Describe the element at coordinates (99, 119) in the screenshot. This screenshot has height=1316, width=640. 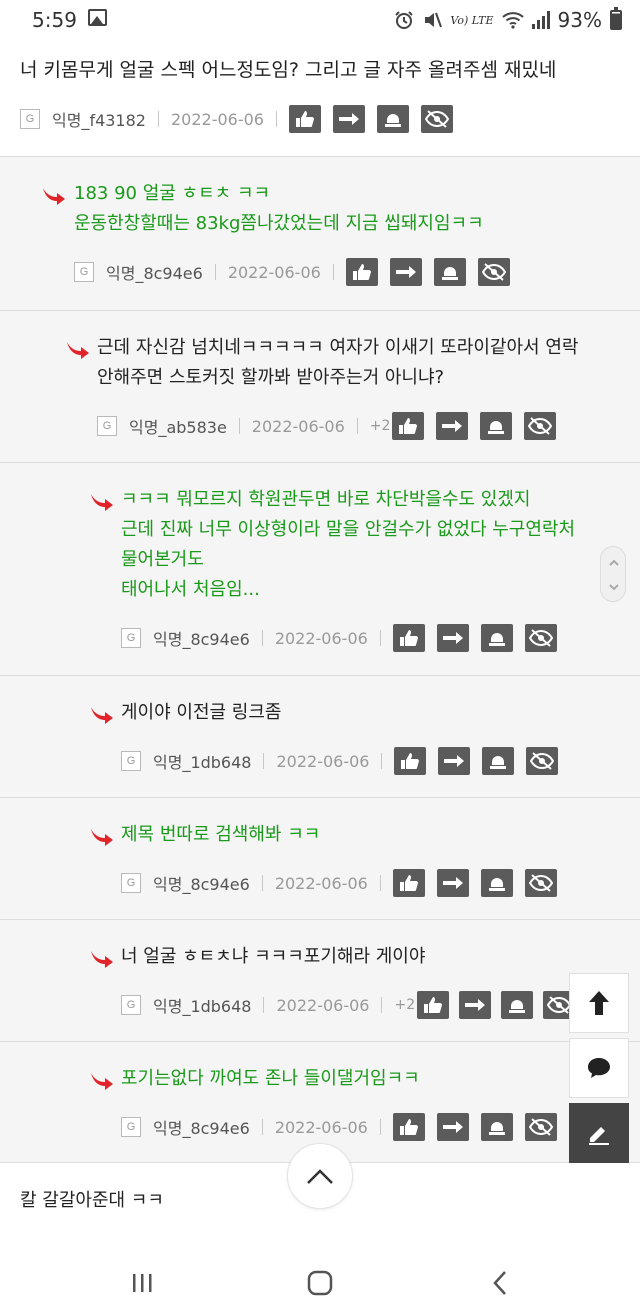
I see `post-author: 익명_f43182` at that location.